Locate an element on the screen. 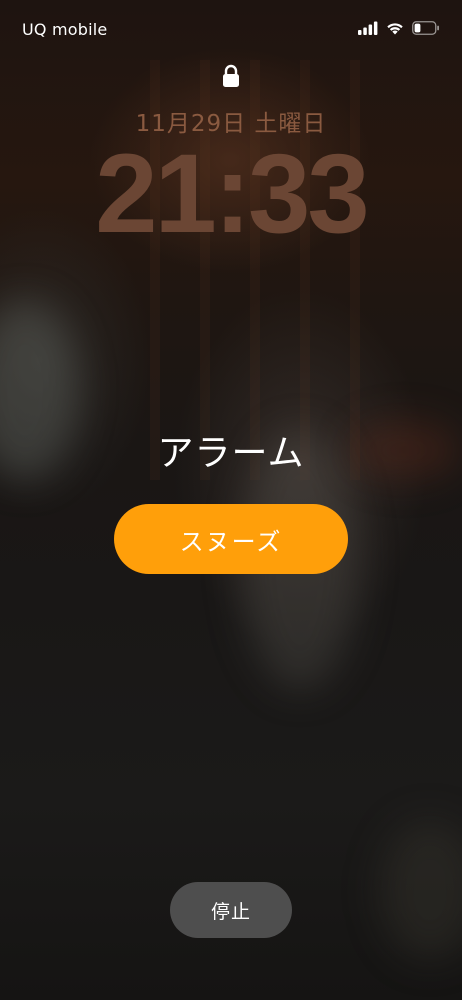 This screenshot has height=1000, width=462. snooze-button: スヌーズ is located at coordinates (231, 539).